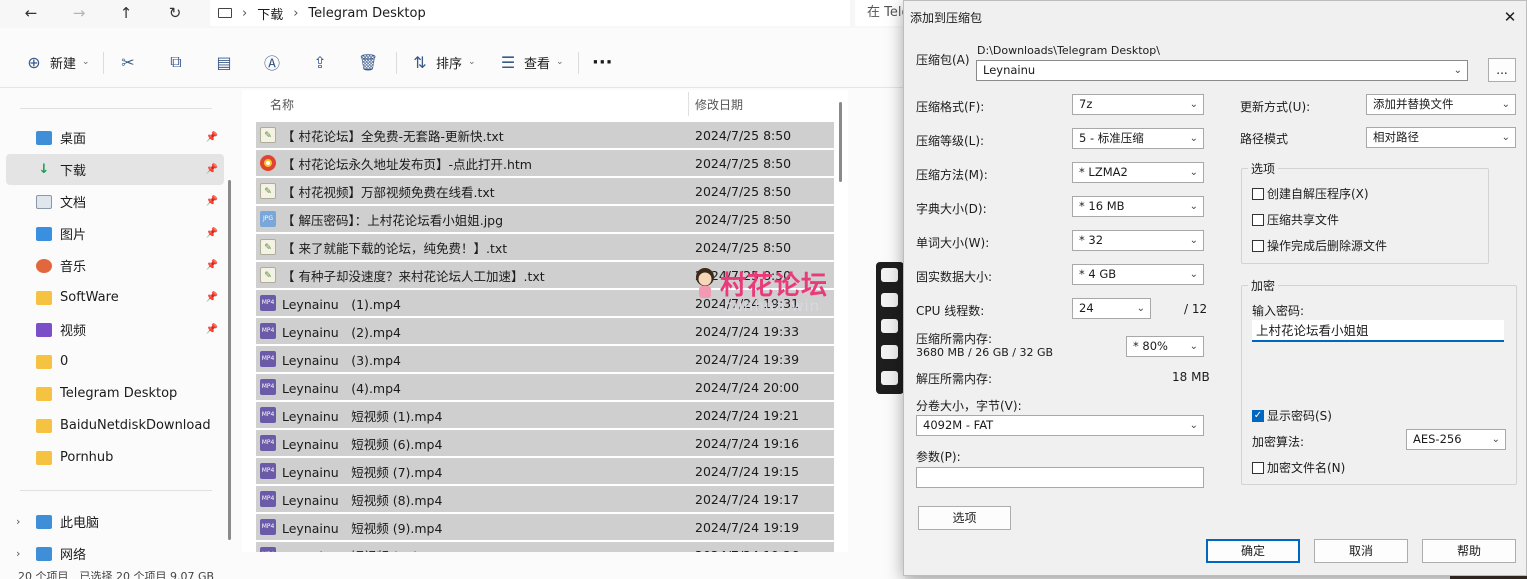 The width and height of the screenshot is (1527, 579). I want to click on sidebar-item: SoftWare 📌, so click(115, 297).